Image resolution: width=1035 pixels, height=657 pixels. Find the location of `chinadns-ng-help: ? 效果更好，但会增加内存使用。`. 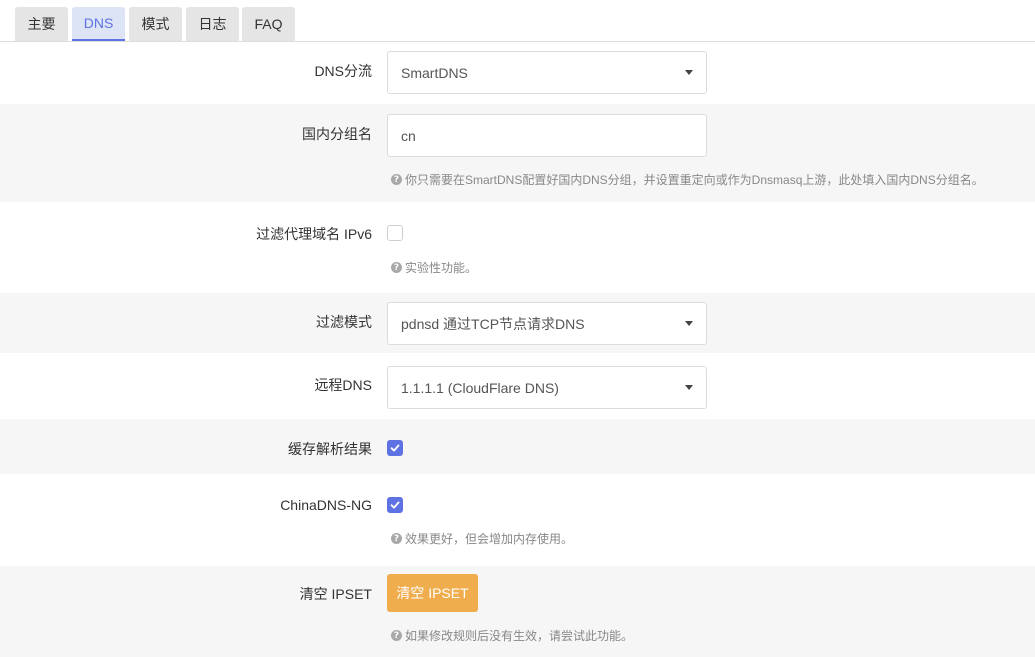

chinadns-ng-help: ? 效果更好，但会增加内存使用。 is located at coordinates (482, 538).